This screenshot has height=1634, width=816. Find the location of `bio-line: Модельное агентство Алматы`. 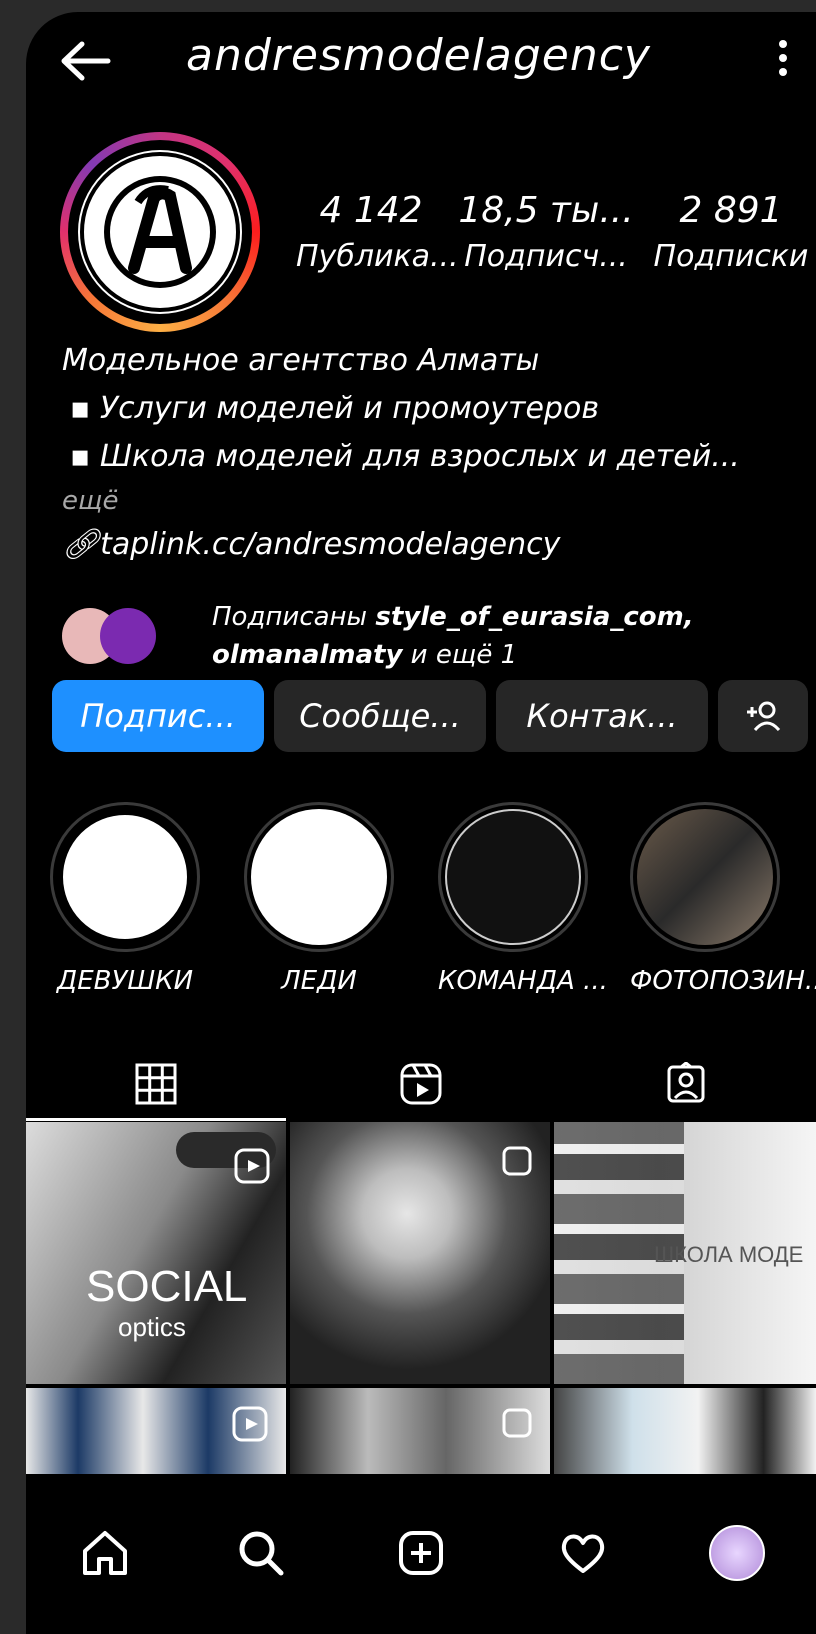

bio-line: Модельное агентство Алматы is located at coordinates (301, 360).